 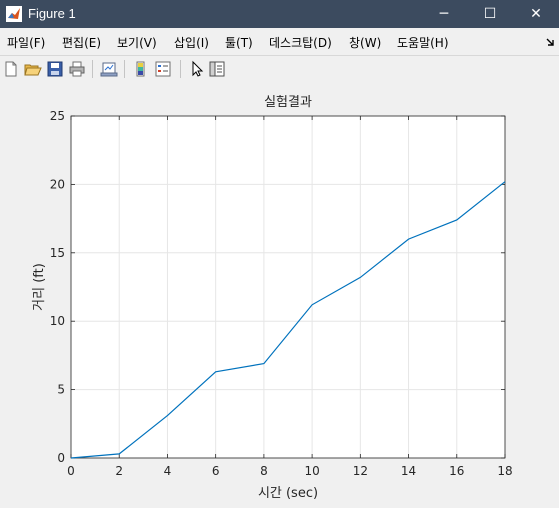 I want to click on x-tick-label: 2, so click(x=119, y=471).